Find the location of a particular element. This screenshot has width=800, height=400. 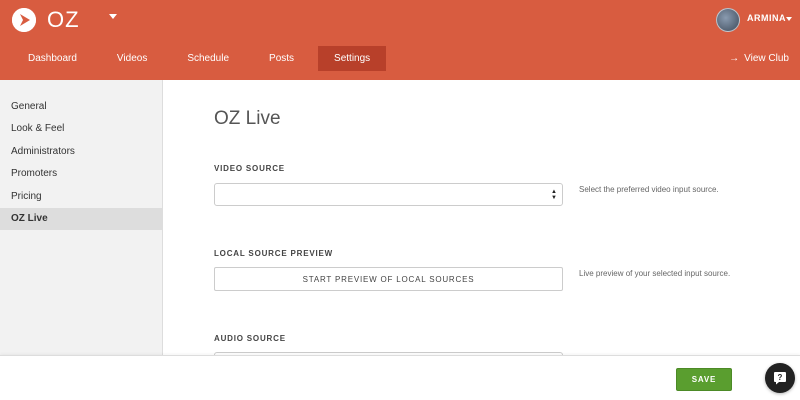

tab-dashboard: Dashboard is located at coordinates (52, 58).